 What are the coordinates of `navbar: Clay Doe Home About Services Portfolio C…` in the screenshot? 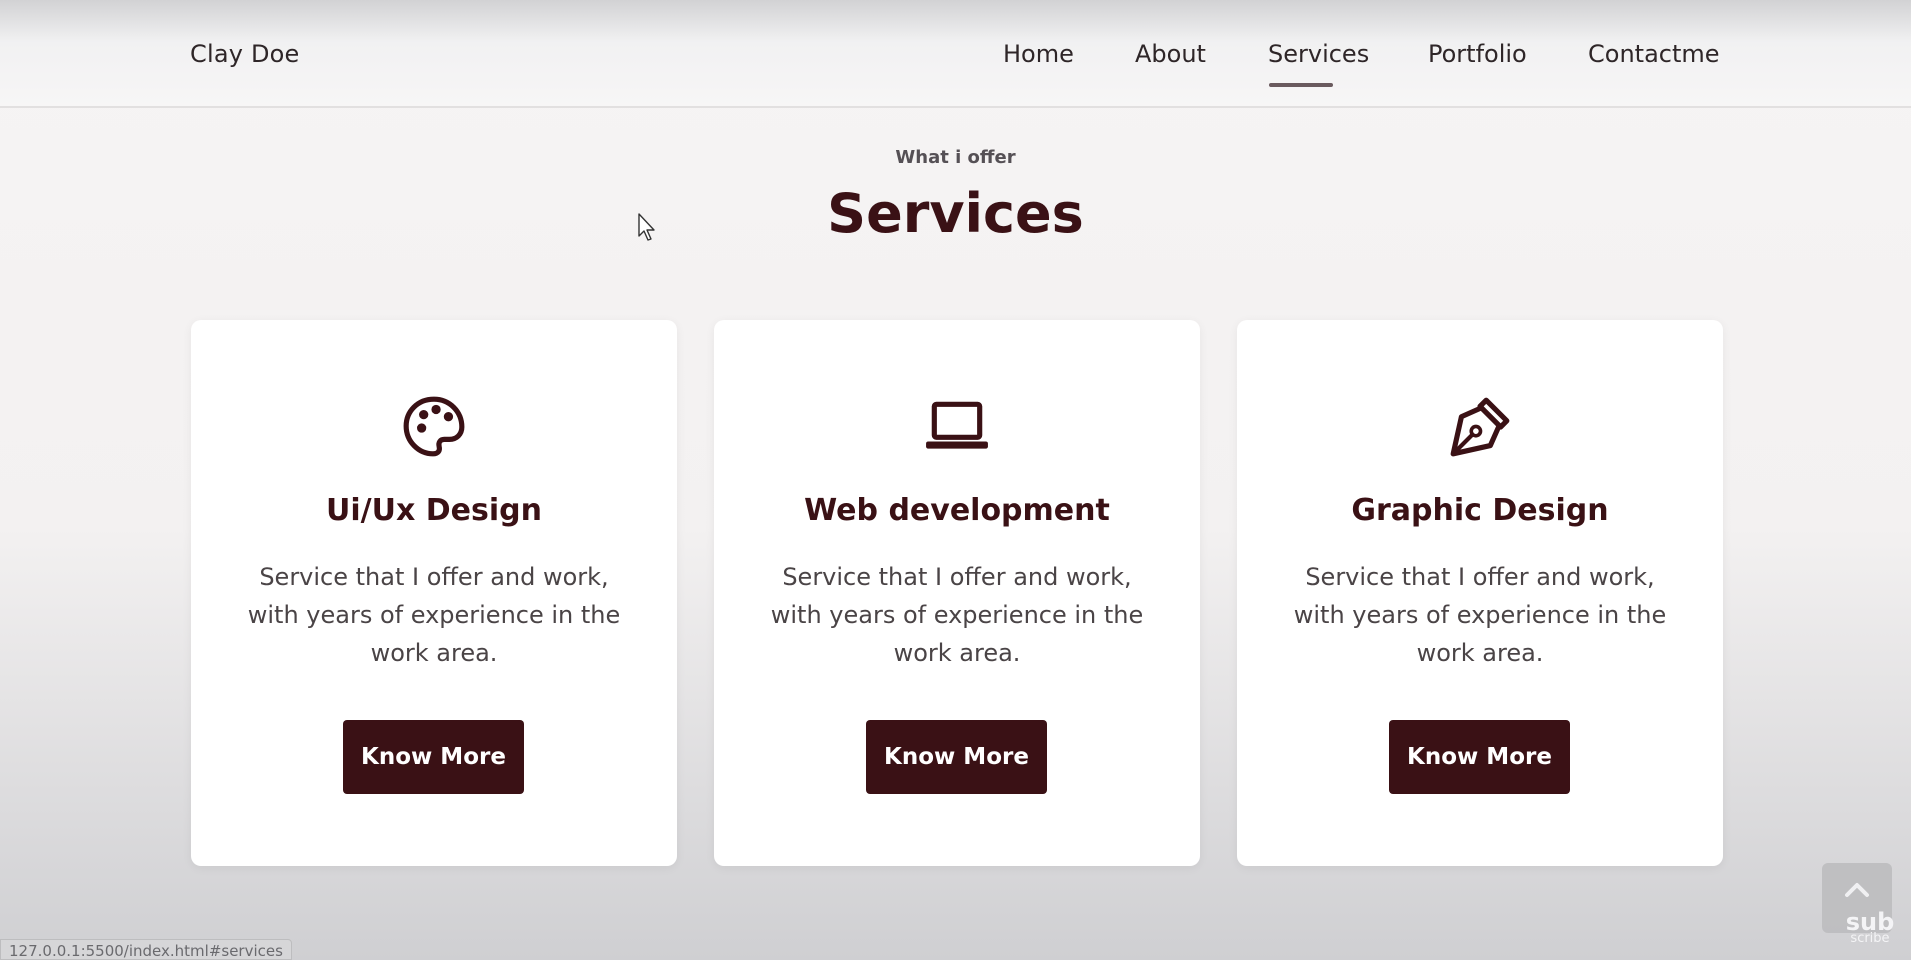 It's located at (955, 54).